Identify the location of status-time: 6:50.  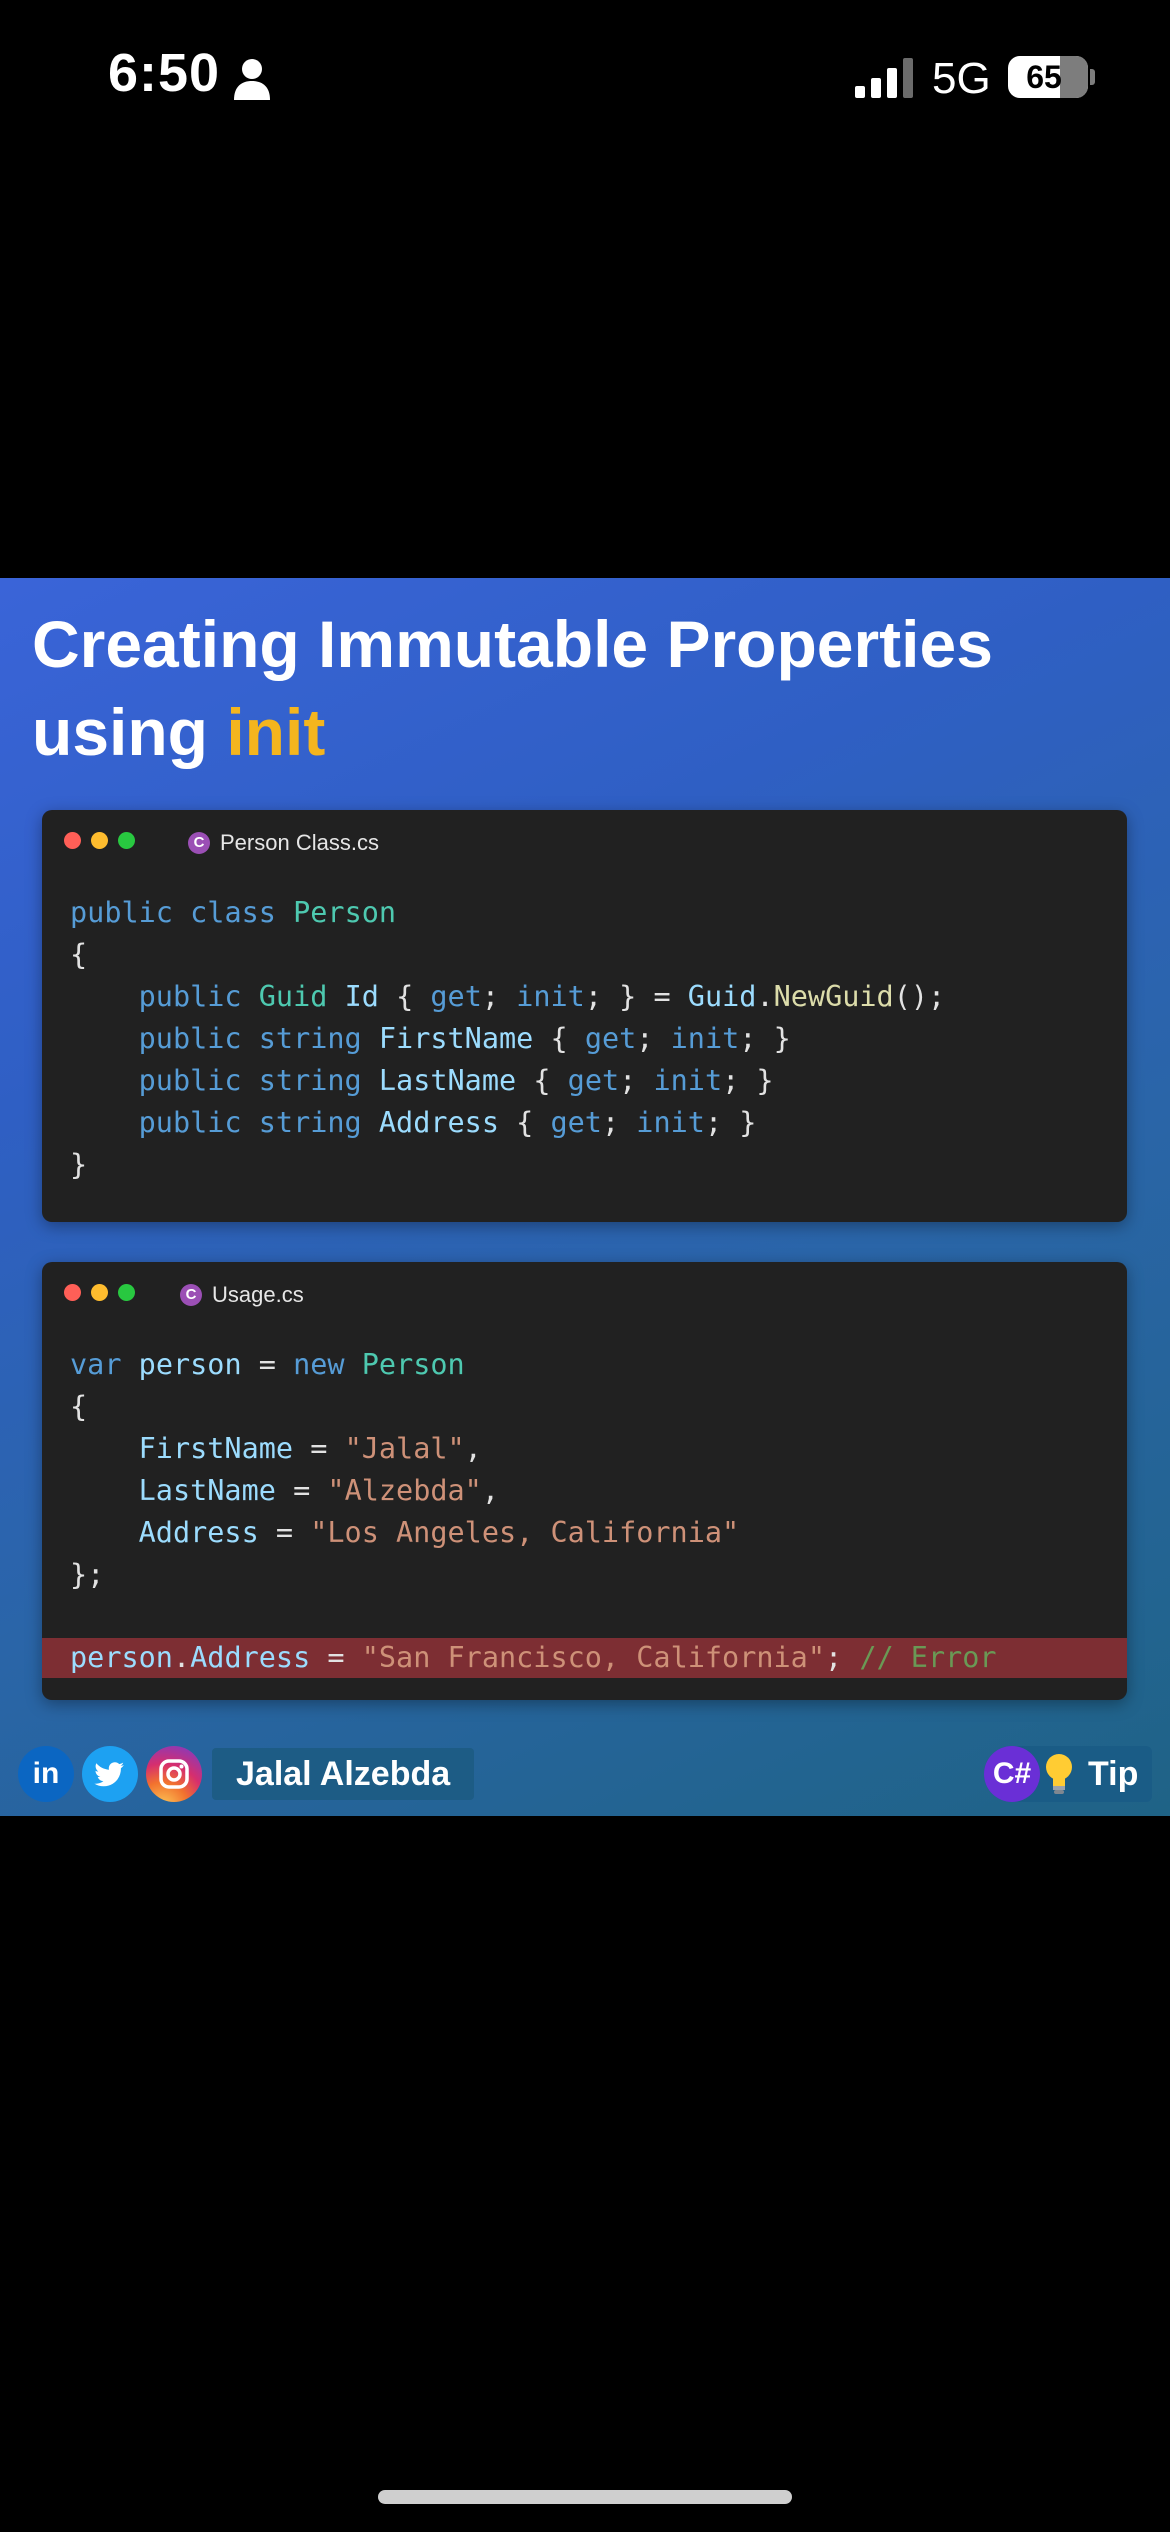
(164, 73).